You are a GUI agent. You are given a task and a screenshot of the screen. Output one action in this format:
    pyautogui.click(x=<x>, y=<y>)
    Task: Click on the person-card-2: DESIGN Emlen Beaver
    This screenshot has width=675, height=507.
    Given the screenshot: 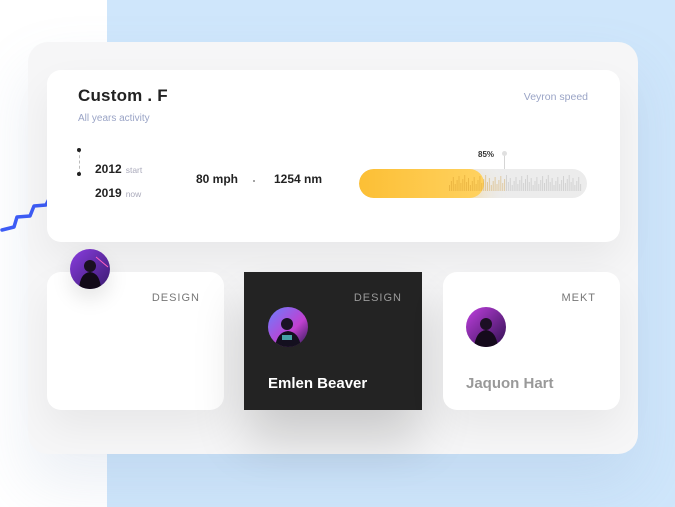 What is the action you would take?
    pyautogui.click(x=333, y=341)
    